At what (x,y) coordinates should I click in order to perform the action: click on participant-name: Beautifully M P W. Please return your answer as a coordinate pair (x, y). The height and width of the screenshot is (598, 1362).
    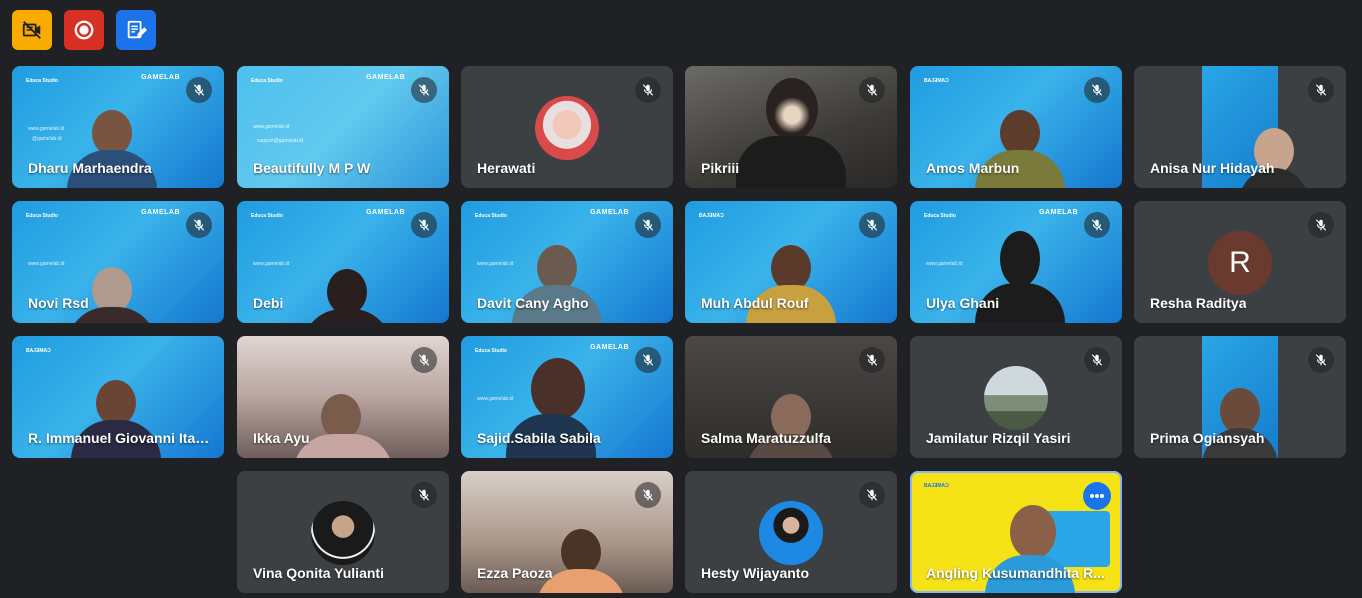
    Looking at the image, I should click on (312, 168).